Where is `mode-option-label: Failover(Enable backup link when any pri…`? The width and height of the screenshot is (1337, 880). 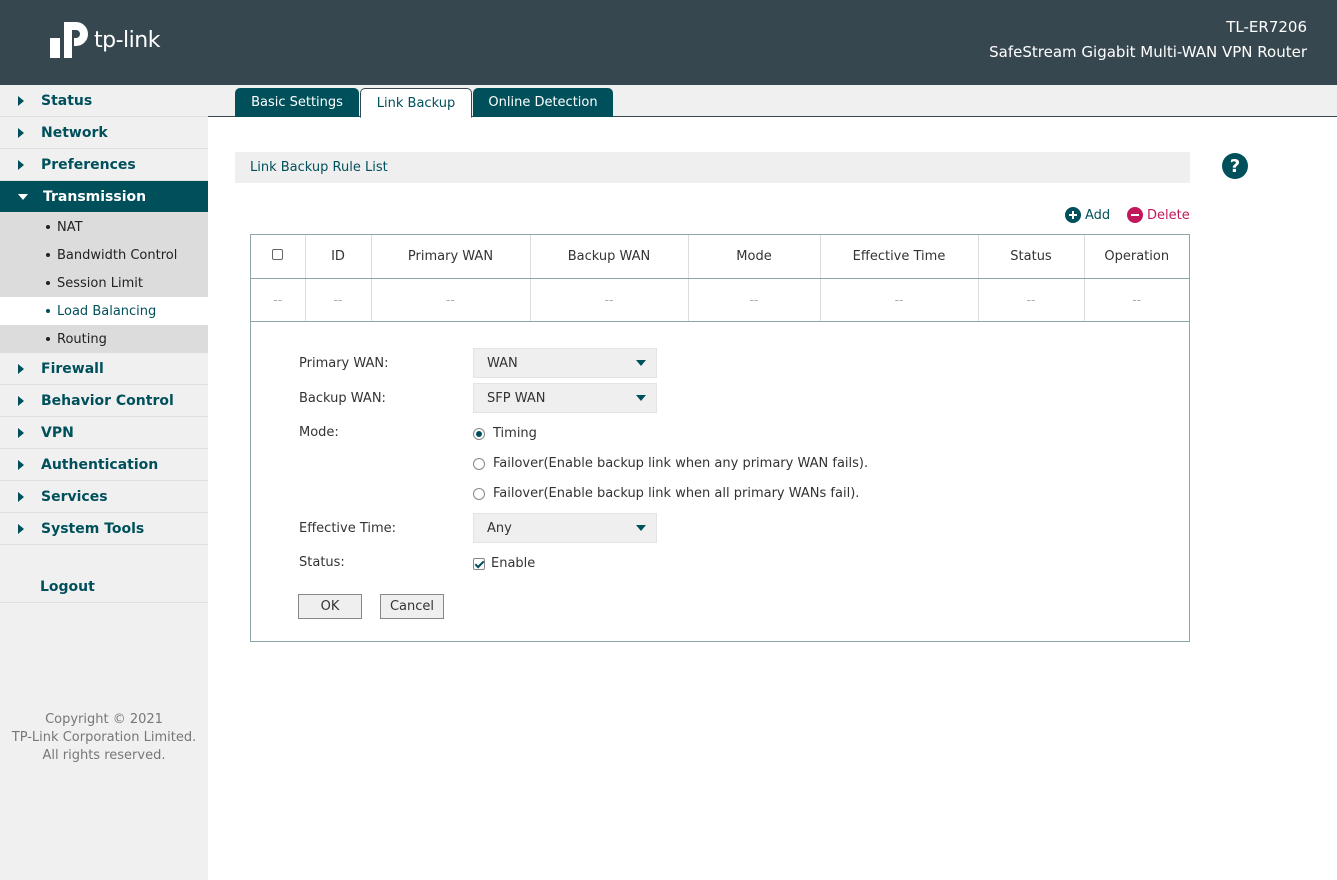 mode-option-label: Failover(Enable backup link when any pri… is located at coordinates (681, 463).